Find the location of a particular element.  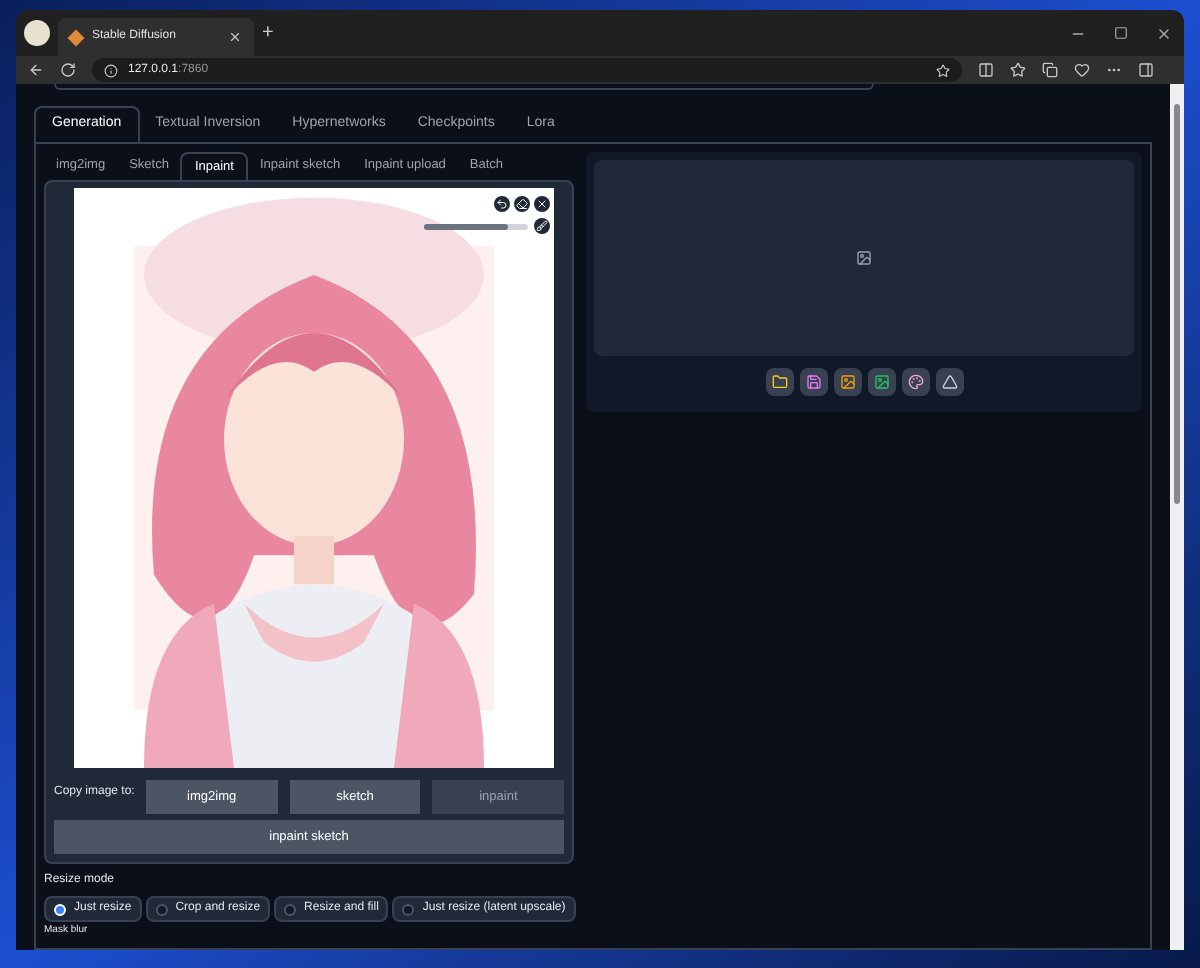

brush-size-slider is located at coordinates (476, 226).